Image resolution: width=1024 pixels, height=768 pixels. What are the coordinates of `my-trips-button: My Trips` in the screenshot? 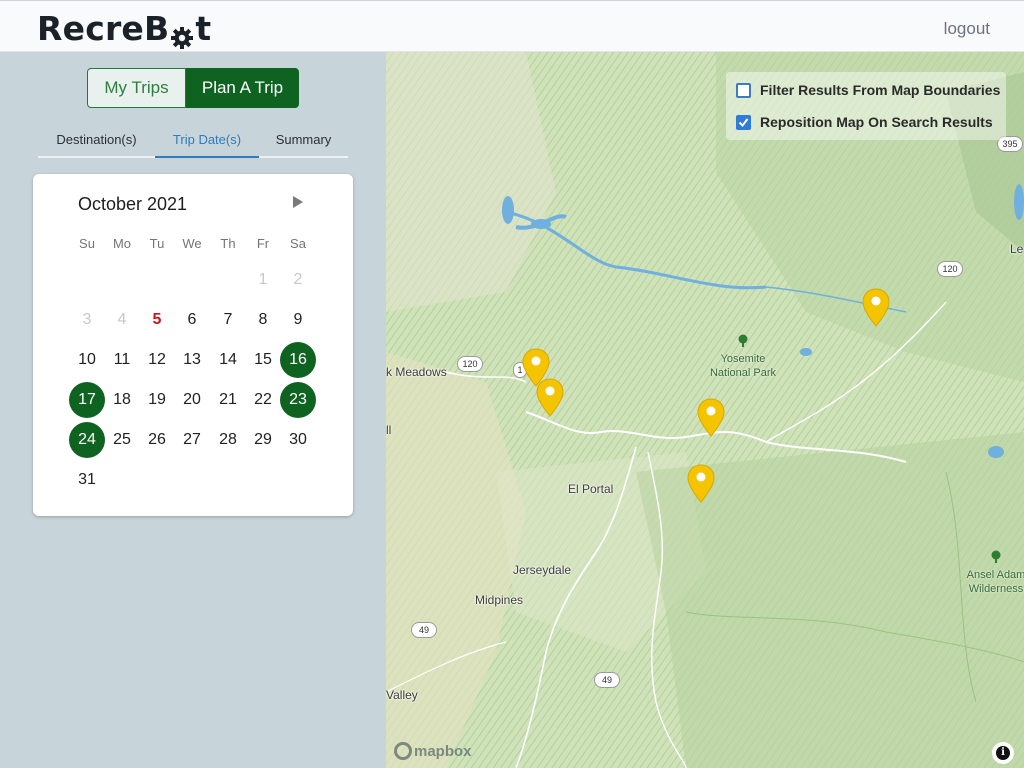 It's located at (136, 88).